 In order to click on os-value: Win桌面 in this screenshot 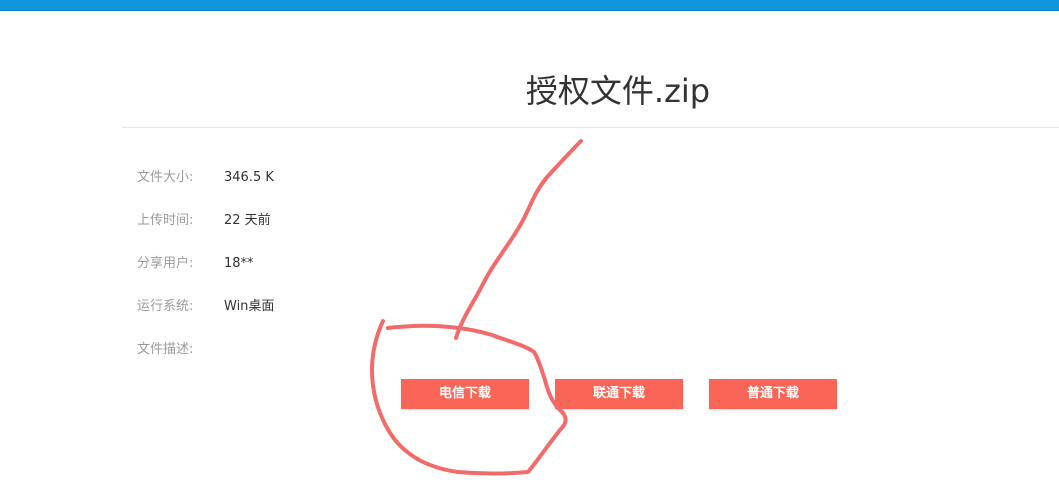, I will do `click(249, 306)`.